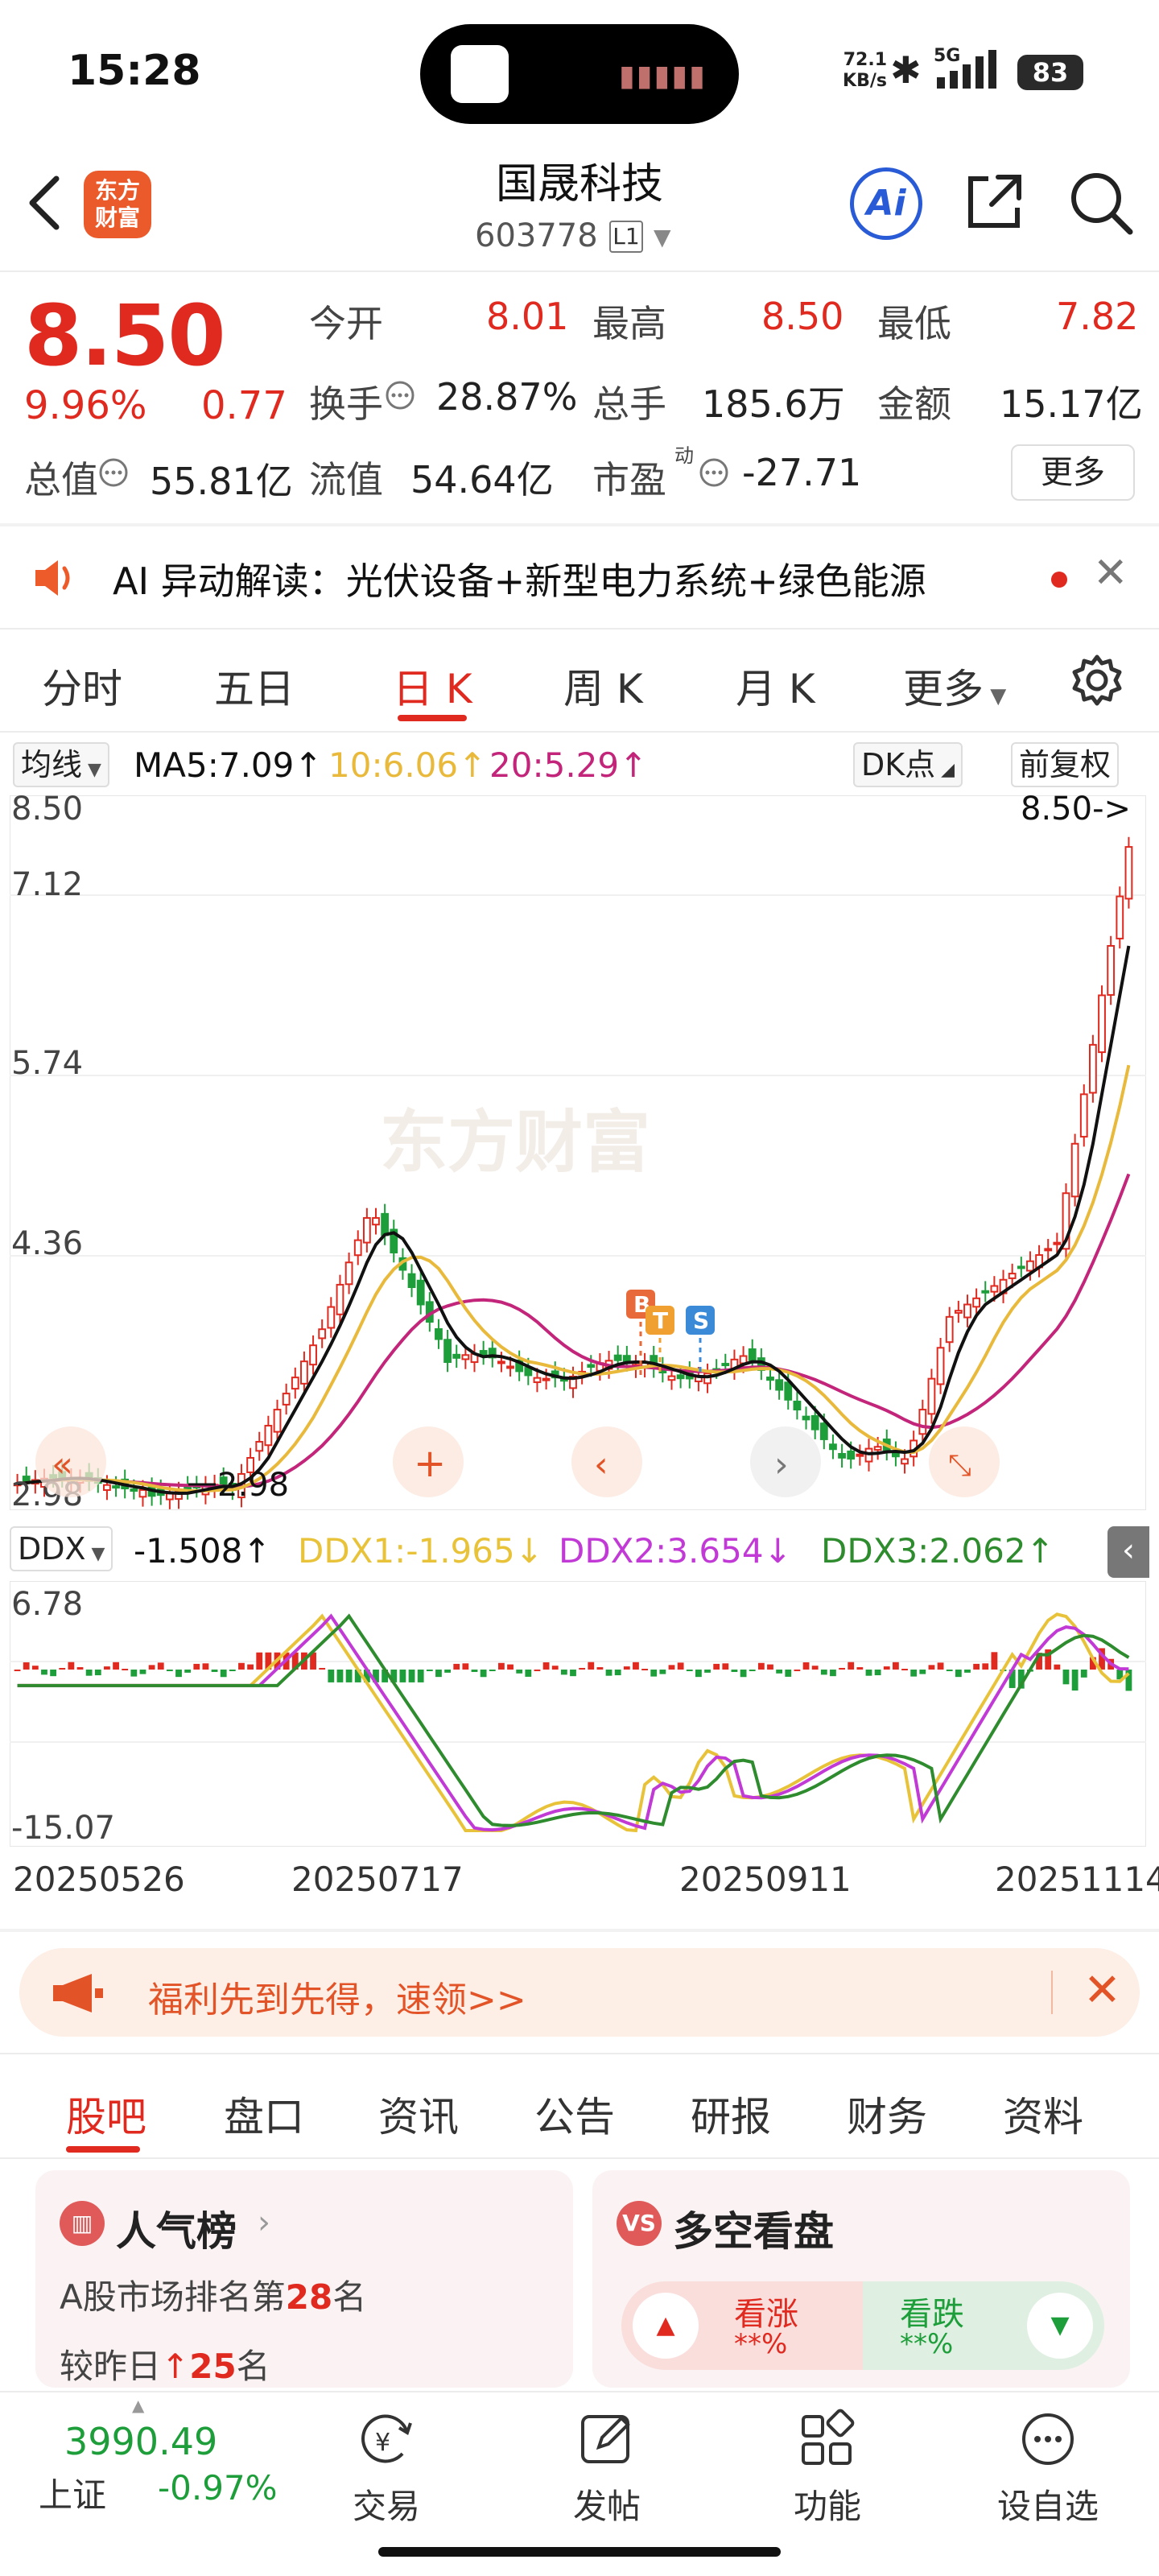 Image resolution: width=1159 pixels, height=2576 pixels. Describe the element at coordinates (428, 1461) in the screenshot. I see `zoom-in-button: +` at that location.